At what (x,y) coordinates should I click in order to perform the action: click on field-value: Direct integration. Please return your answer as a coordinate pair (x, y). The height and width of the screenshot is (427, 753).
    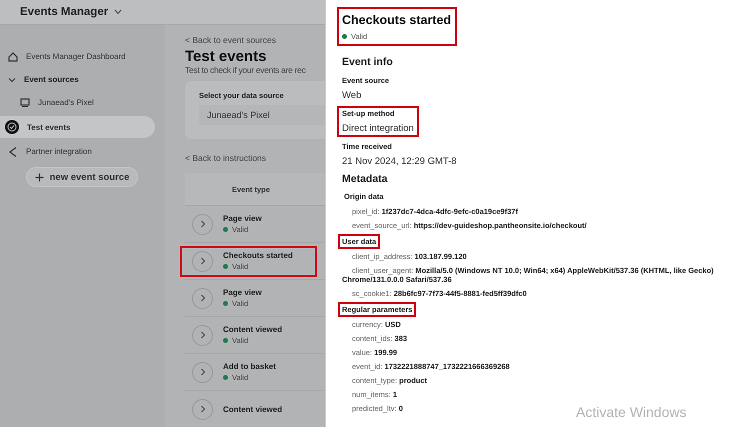
    Looking at the image, I should click on (378, 128).